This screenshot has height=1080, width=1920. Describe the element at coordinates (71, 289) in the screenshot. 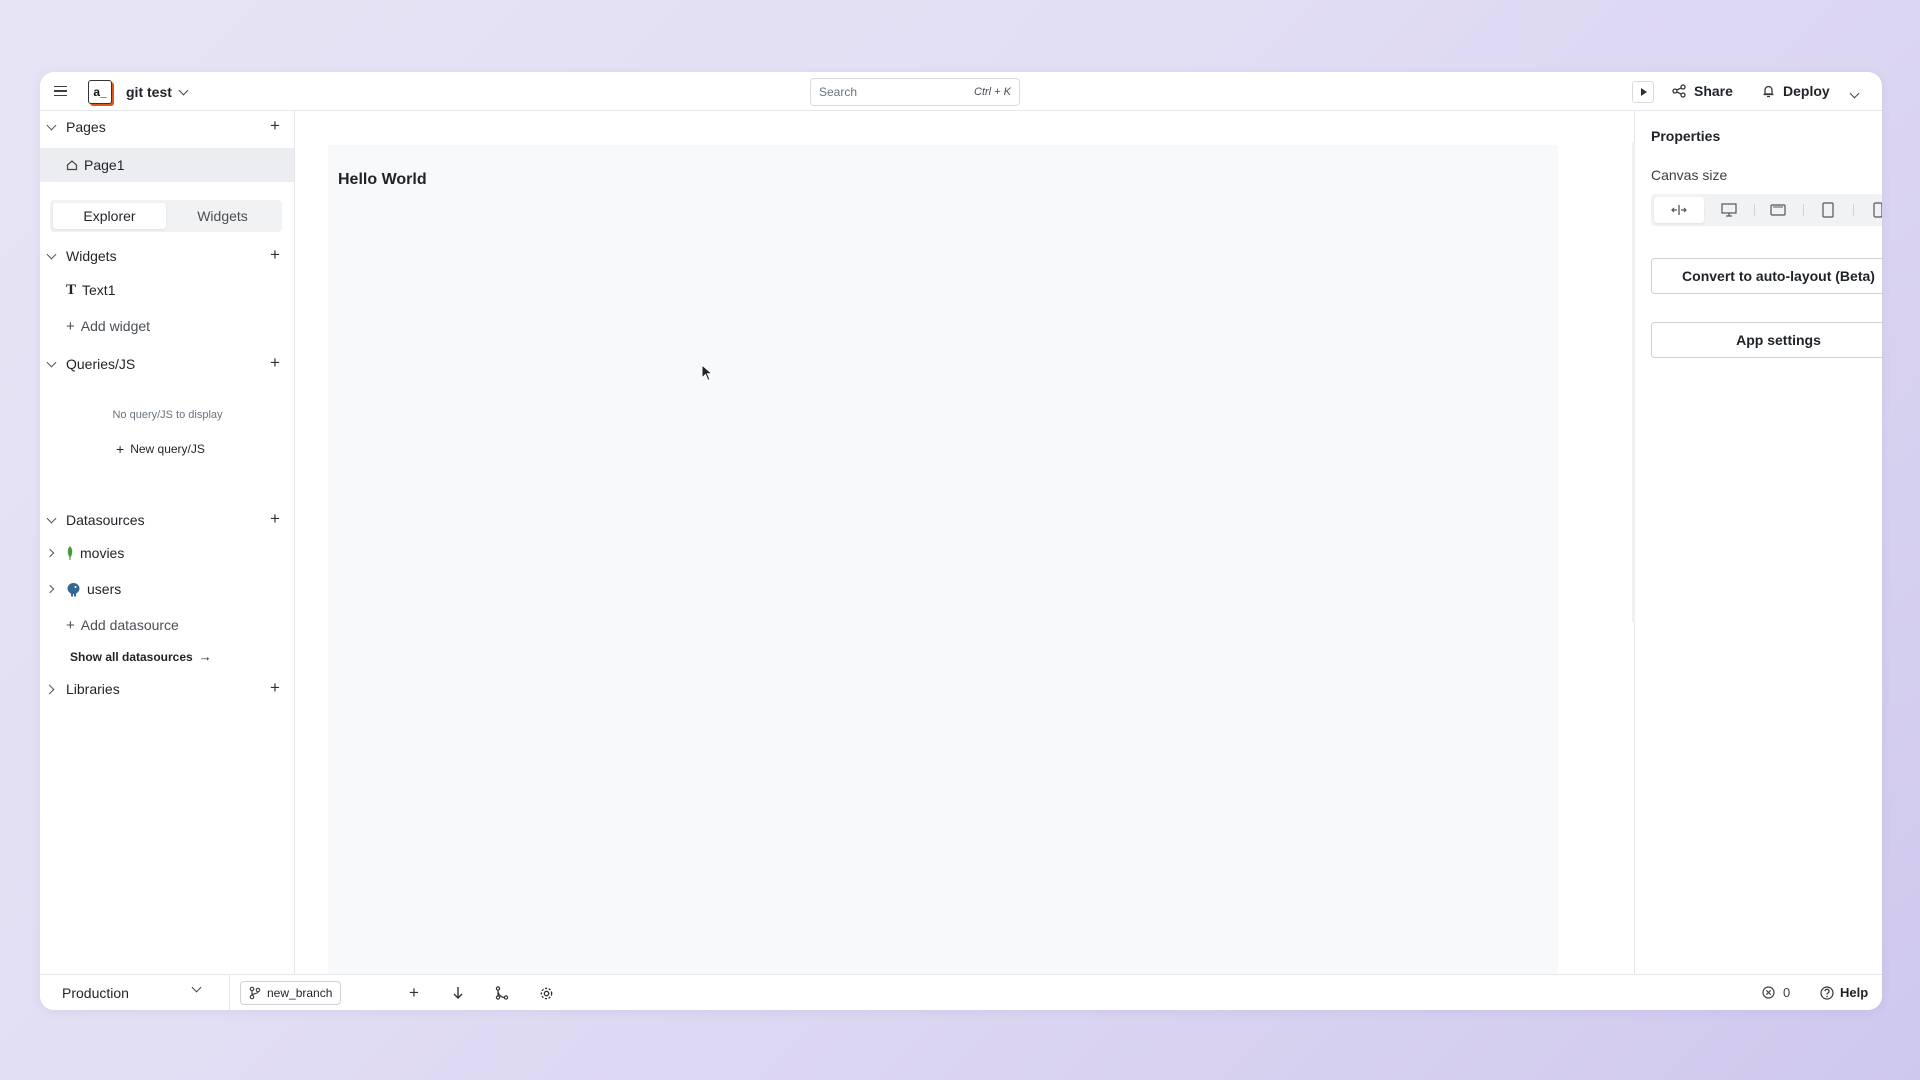

I see `text-icon: T` at that location.